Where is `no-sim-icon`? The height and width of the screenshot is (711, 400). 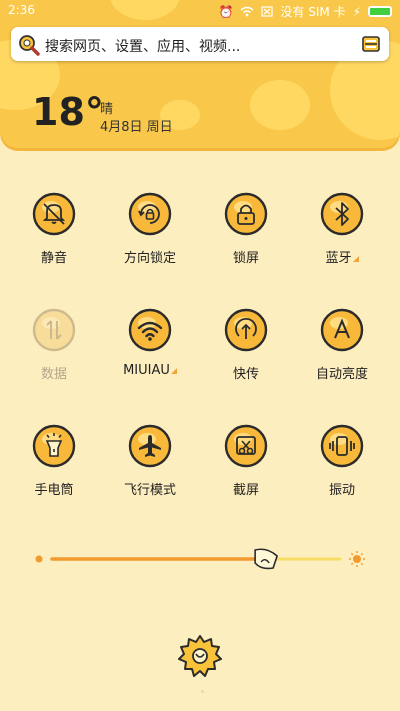 no-sim-icon is located at coordinates (267, 11).